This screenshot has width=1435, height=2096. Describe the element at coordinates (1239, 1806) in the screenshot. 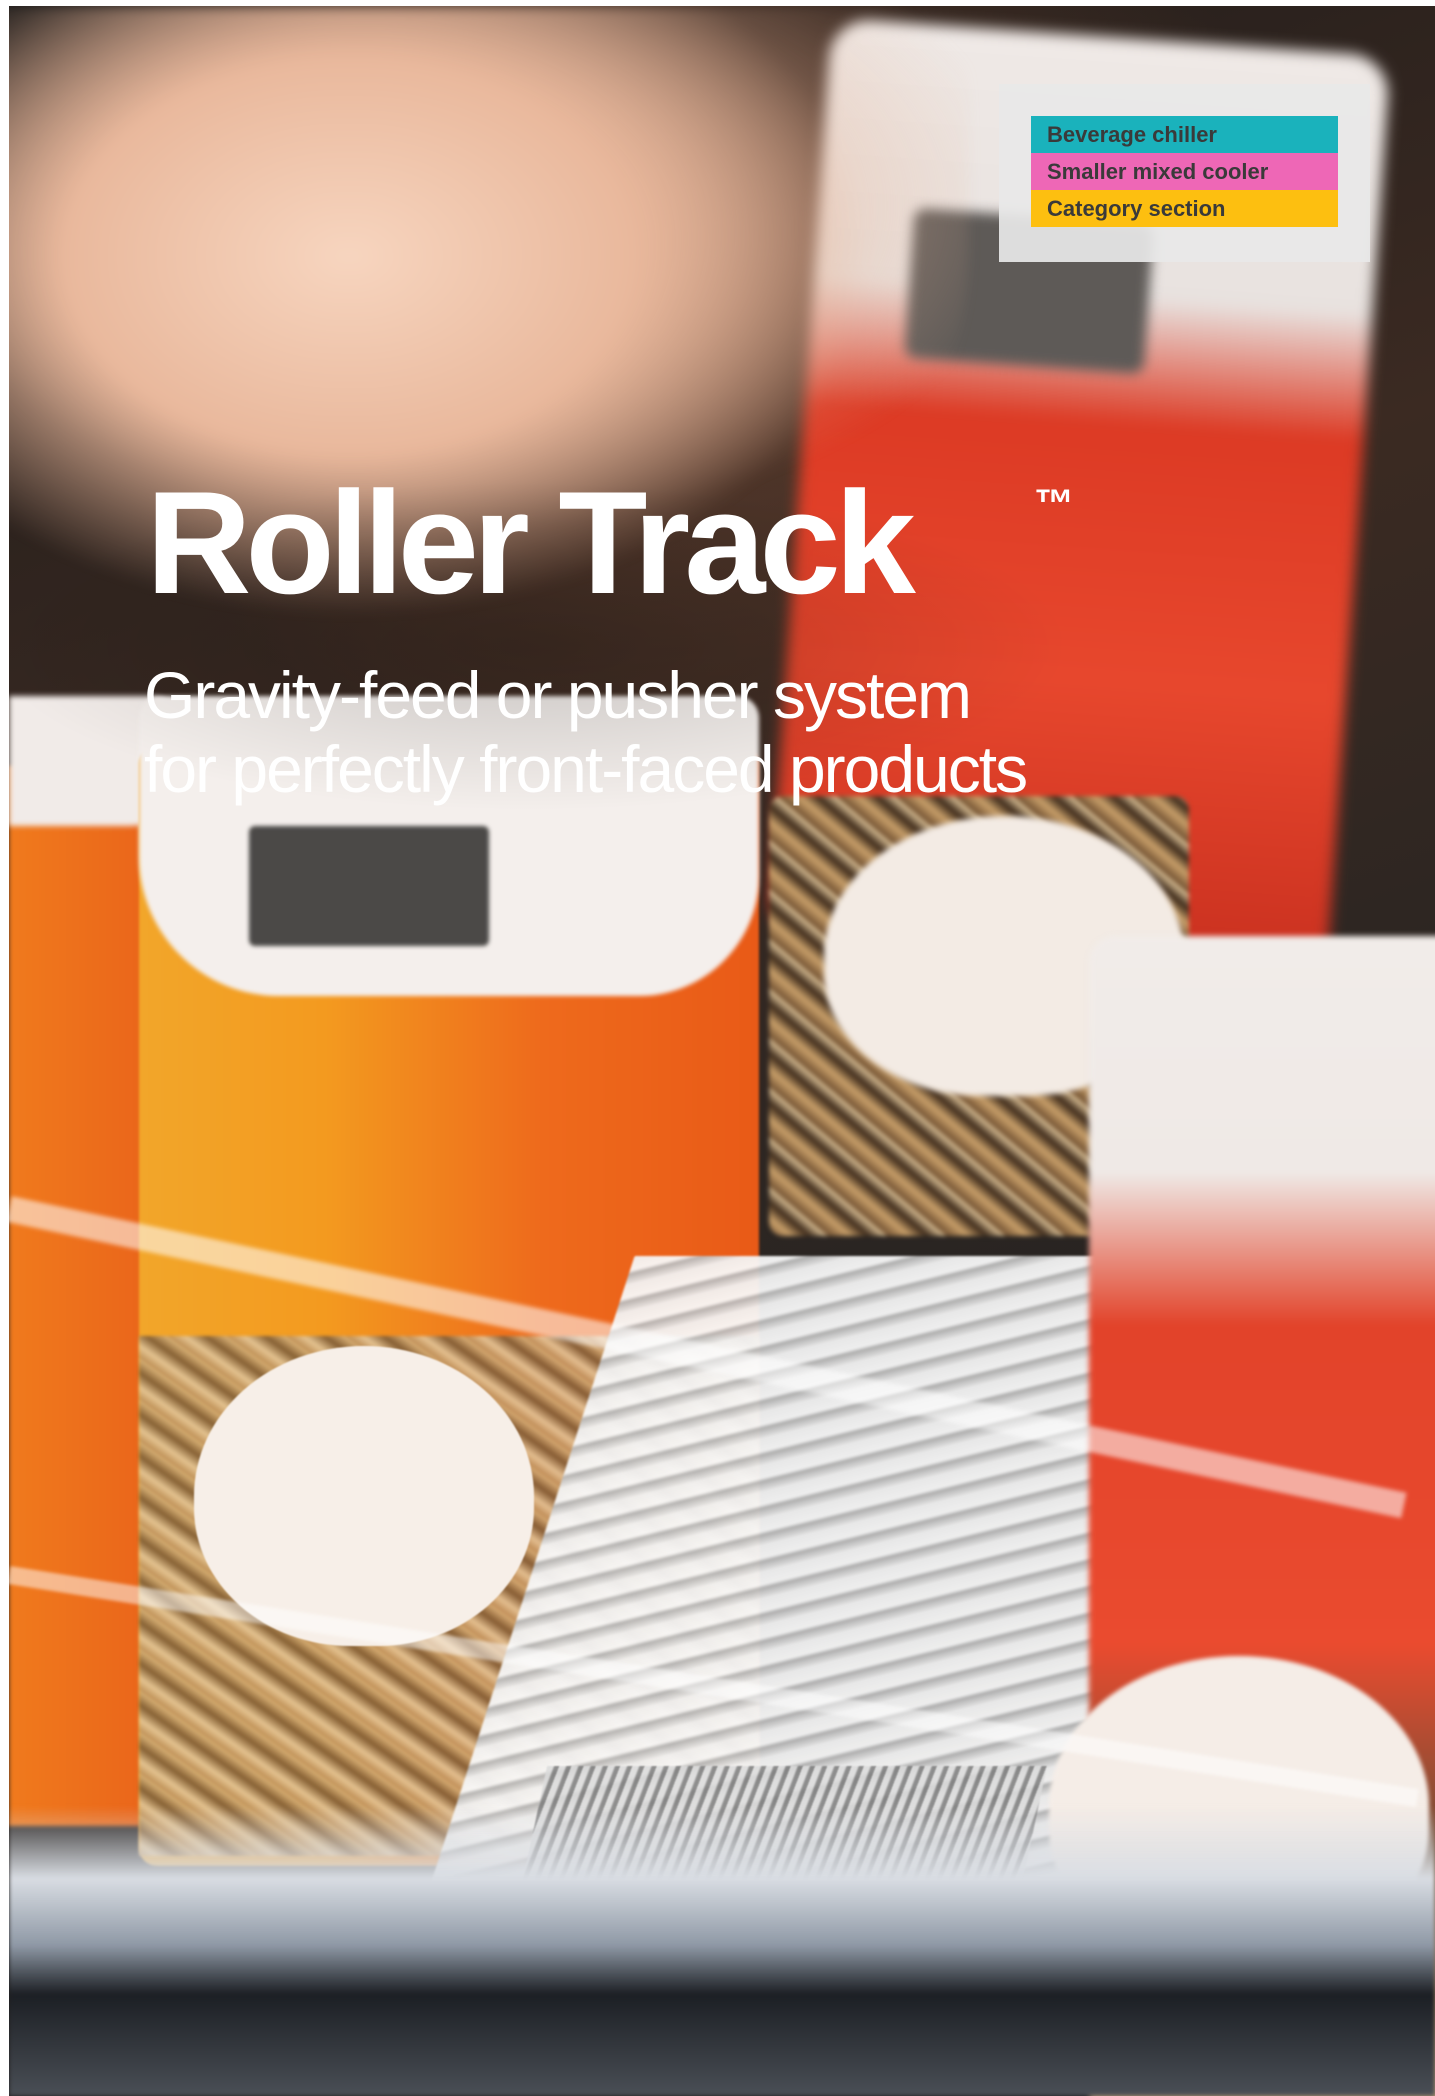

I see `right-carton-badge` at that location.